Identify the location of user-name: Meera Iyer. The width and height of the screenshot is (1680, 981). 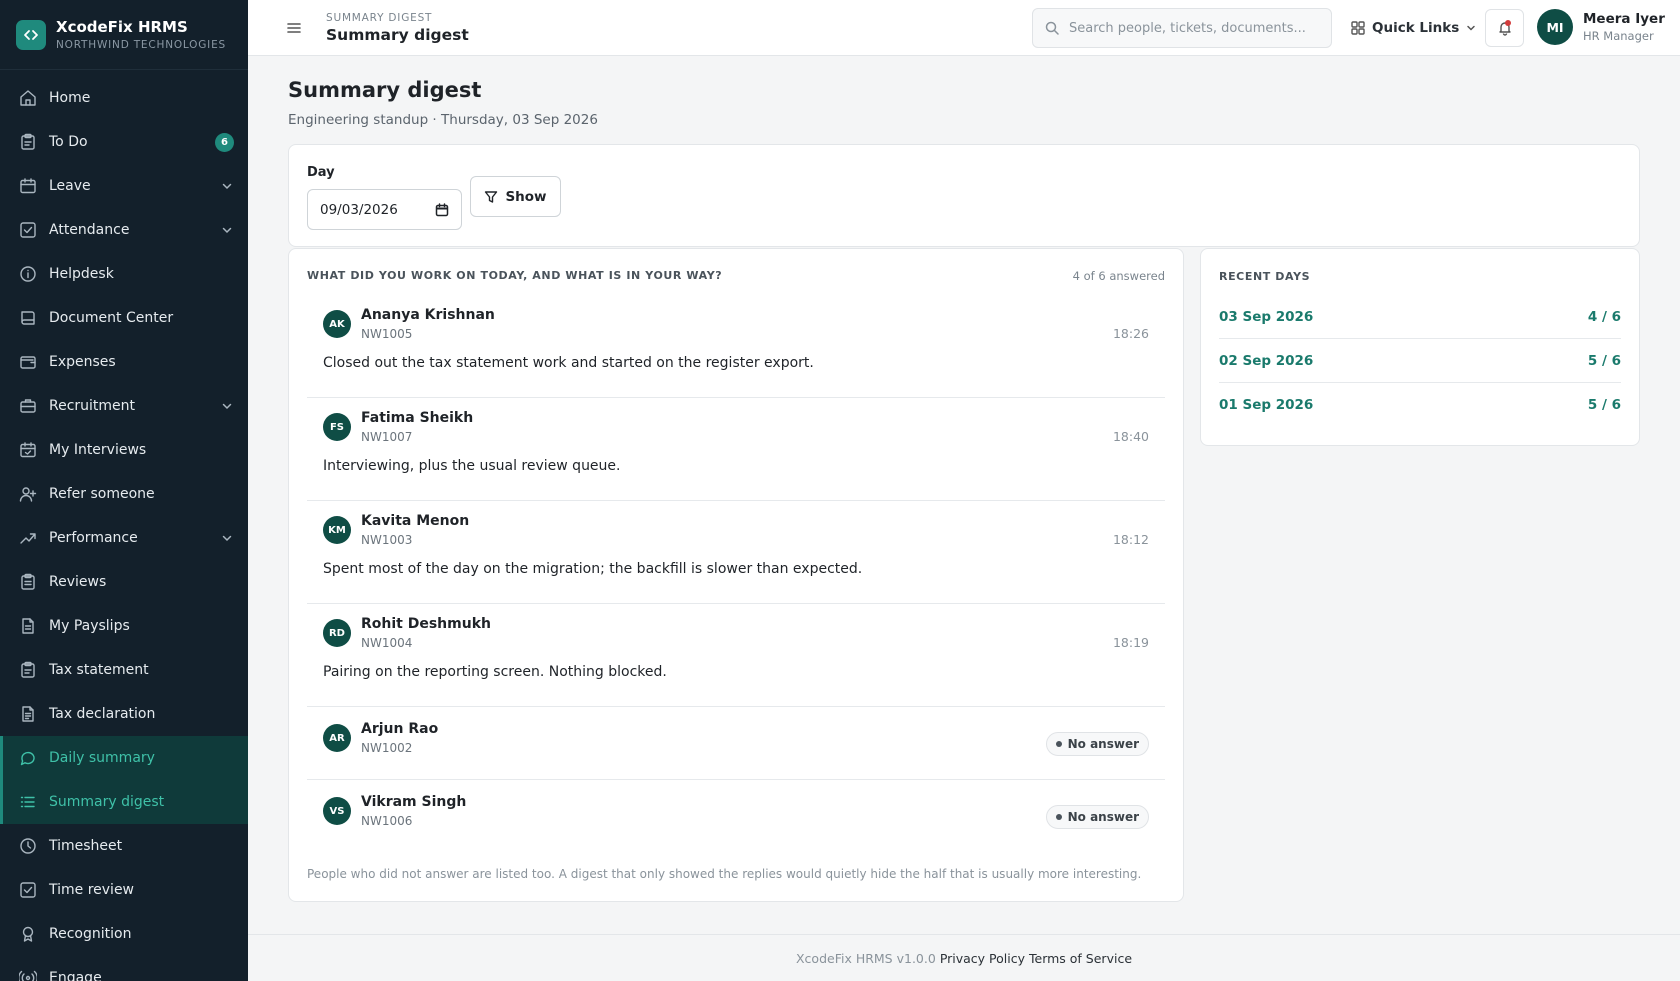
(1624, 19).